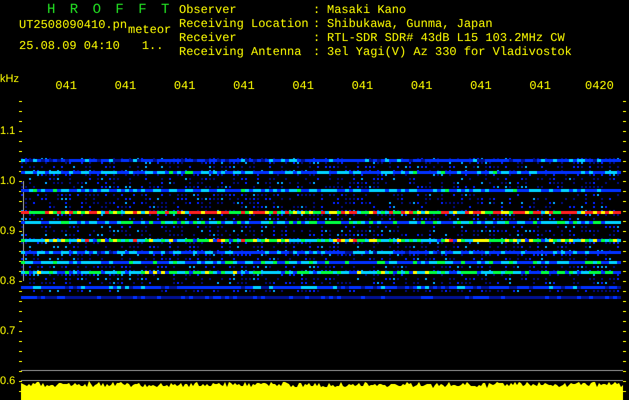 This screenshot has width=629, height=400. Describe the element at coordinates (410, 25) in the screenshot. I see `info-value: Shibukawa, Gunma, Japan` at that location.